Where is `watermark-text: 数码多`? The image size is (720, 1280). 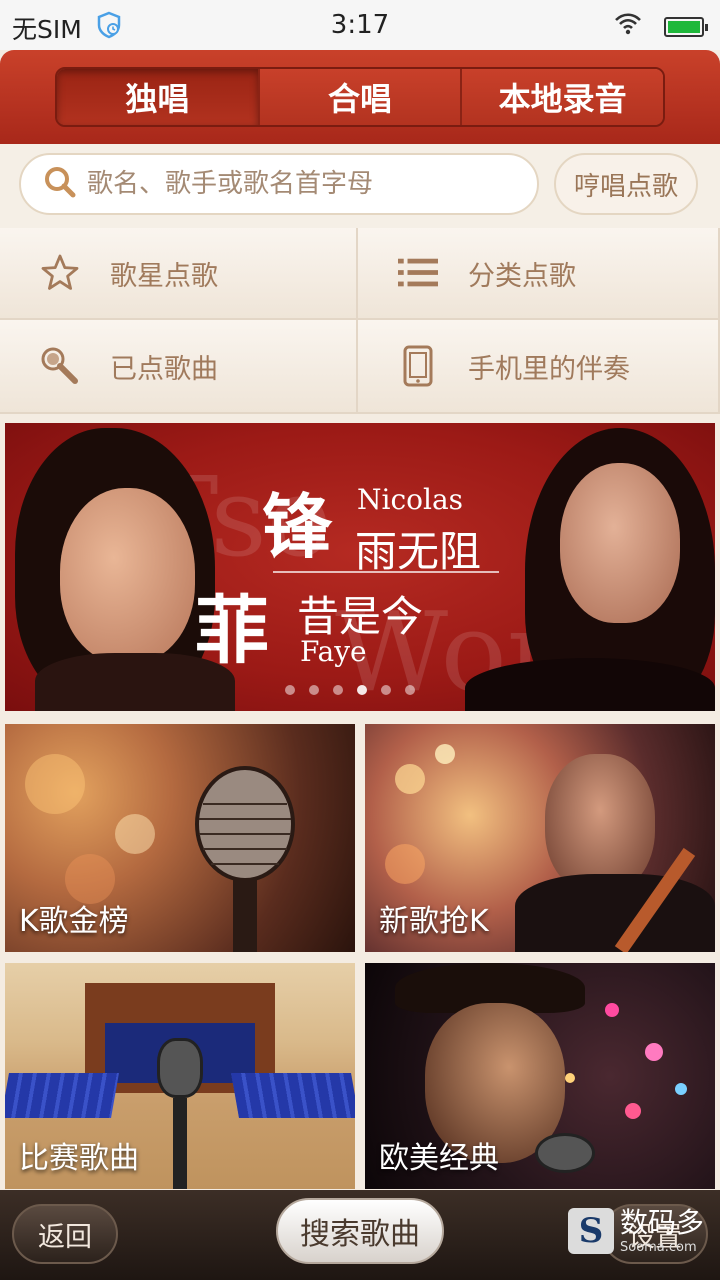 watermark-text: 数码多 is located at coordinates (661, 1222).